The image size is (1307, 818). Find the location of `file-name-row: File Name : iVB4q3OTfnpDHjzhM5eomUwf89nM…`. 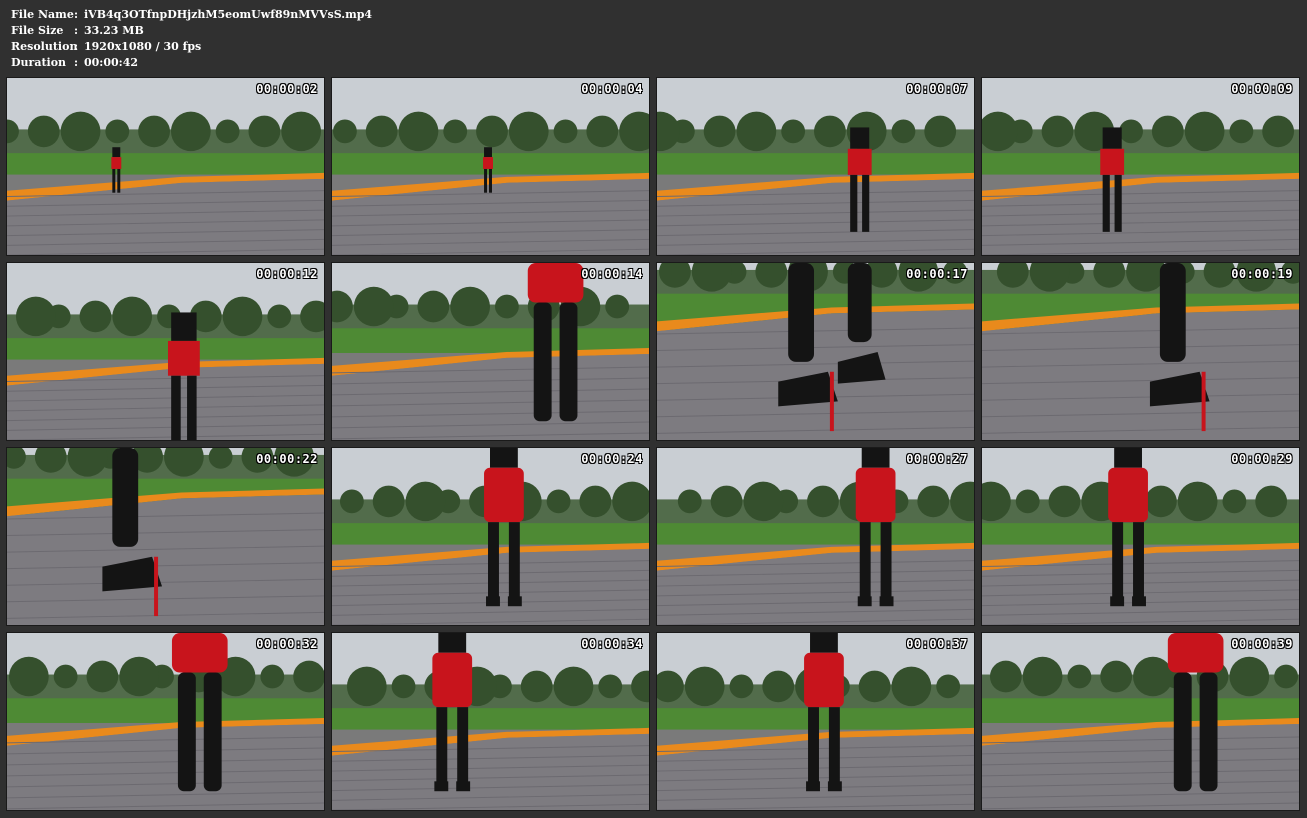

file-name-row: File Name : iVB4q3OTfnpDHjzhM5eomUwf89nM… is located at coordinates (191, 15).